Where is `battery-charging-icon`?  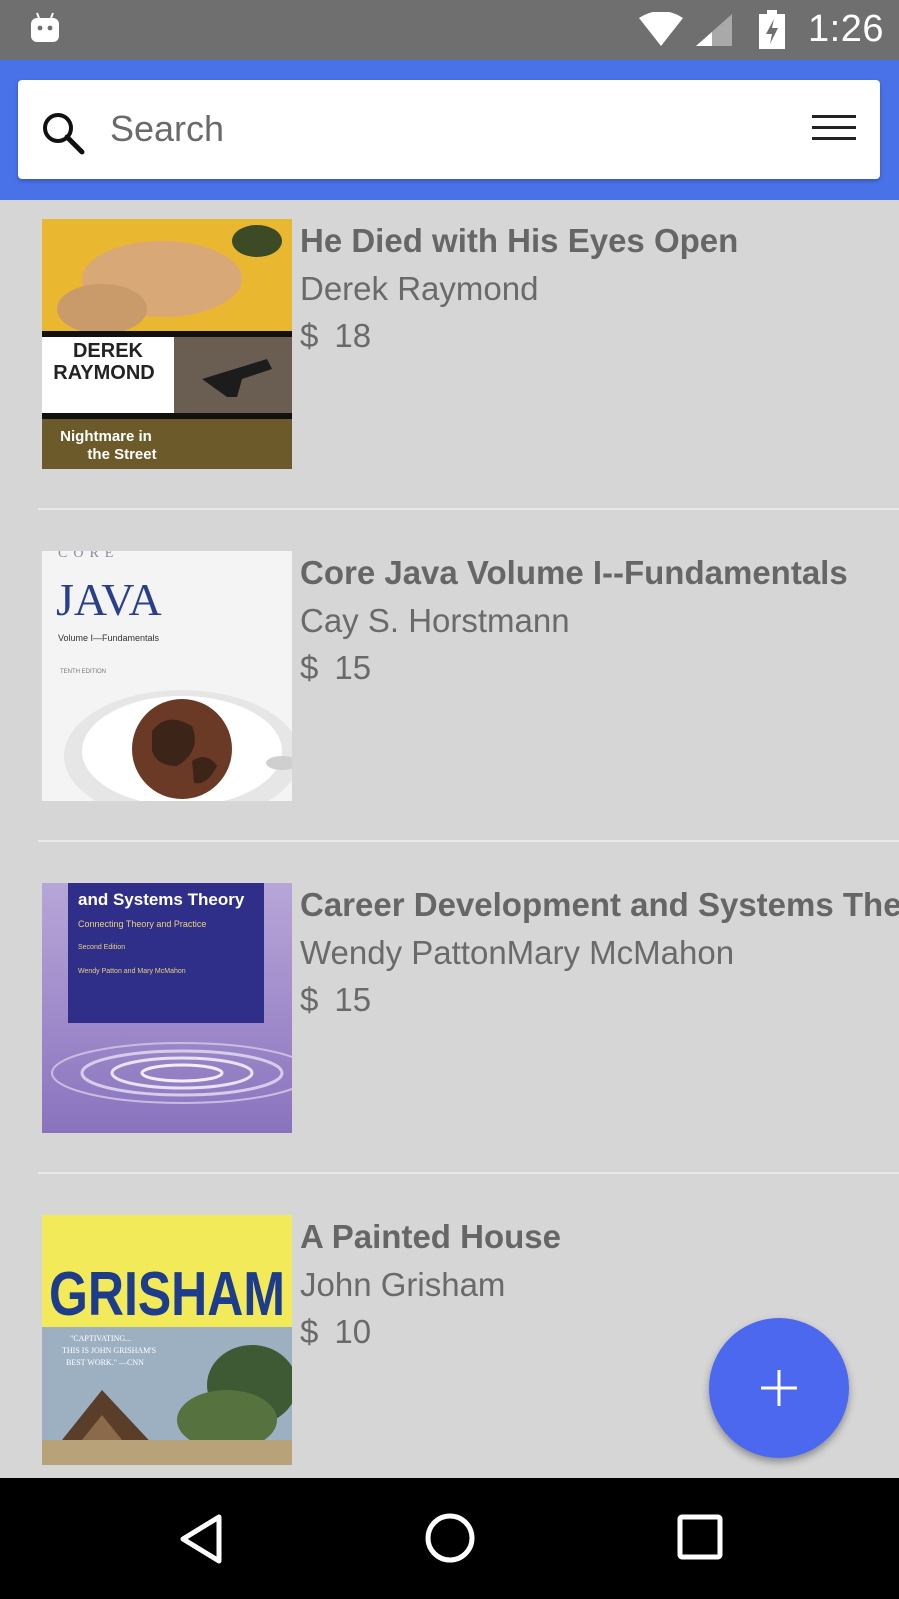
battery-charging-icon is located at coordinates (772, 29).